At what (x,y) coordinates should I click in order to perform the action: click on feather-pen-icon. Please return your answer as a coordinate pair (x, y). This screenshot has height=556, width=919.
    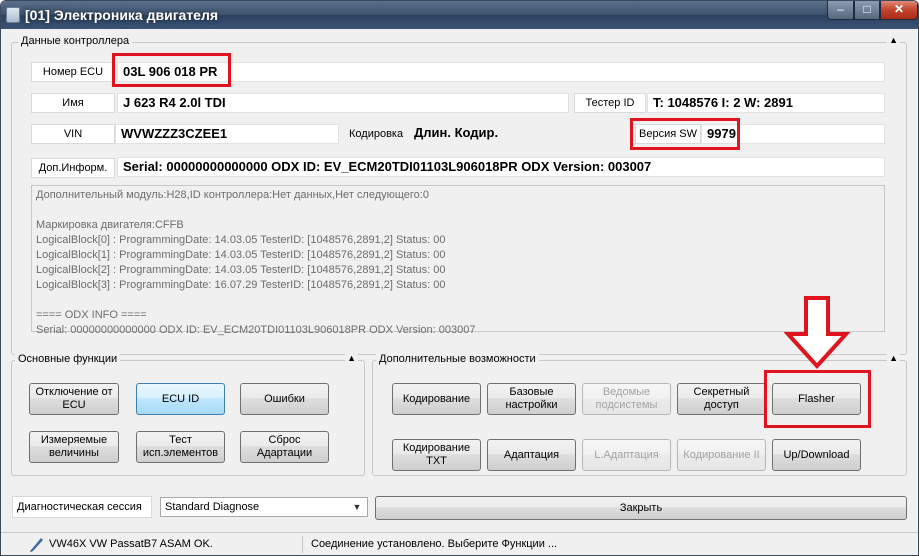
    Looking at the image, I should click on (36, 545).